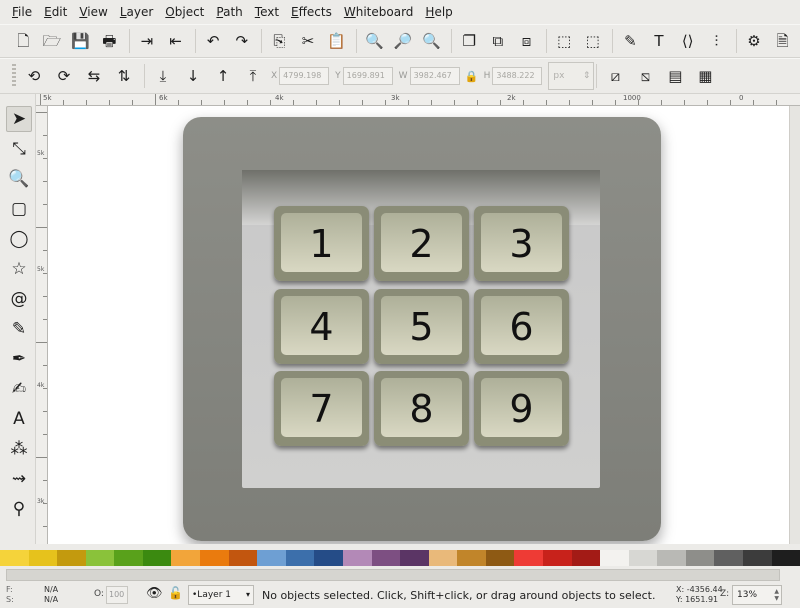 This screenshot has height=608, width=800. Describe the element at coordinates (434, 76) in the screenshot. I see `w-input: 3982.467` at that location.